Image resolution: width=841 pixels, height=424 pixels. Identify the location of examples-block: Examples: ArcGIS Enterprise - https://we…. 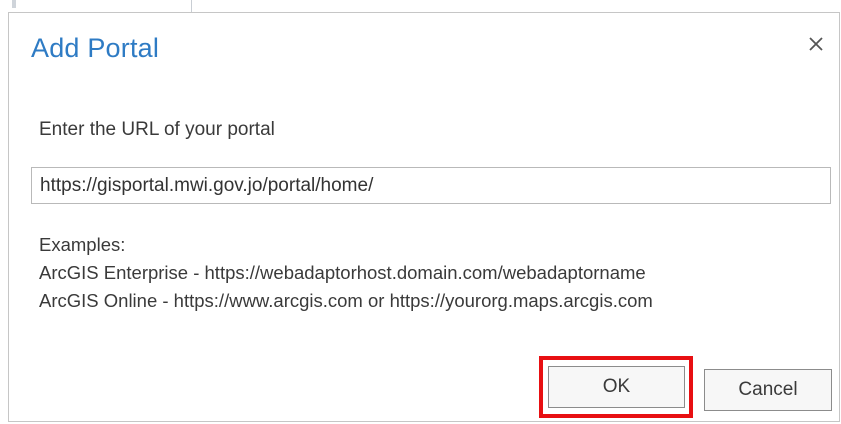
(346, 273).